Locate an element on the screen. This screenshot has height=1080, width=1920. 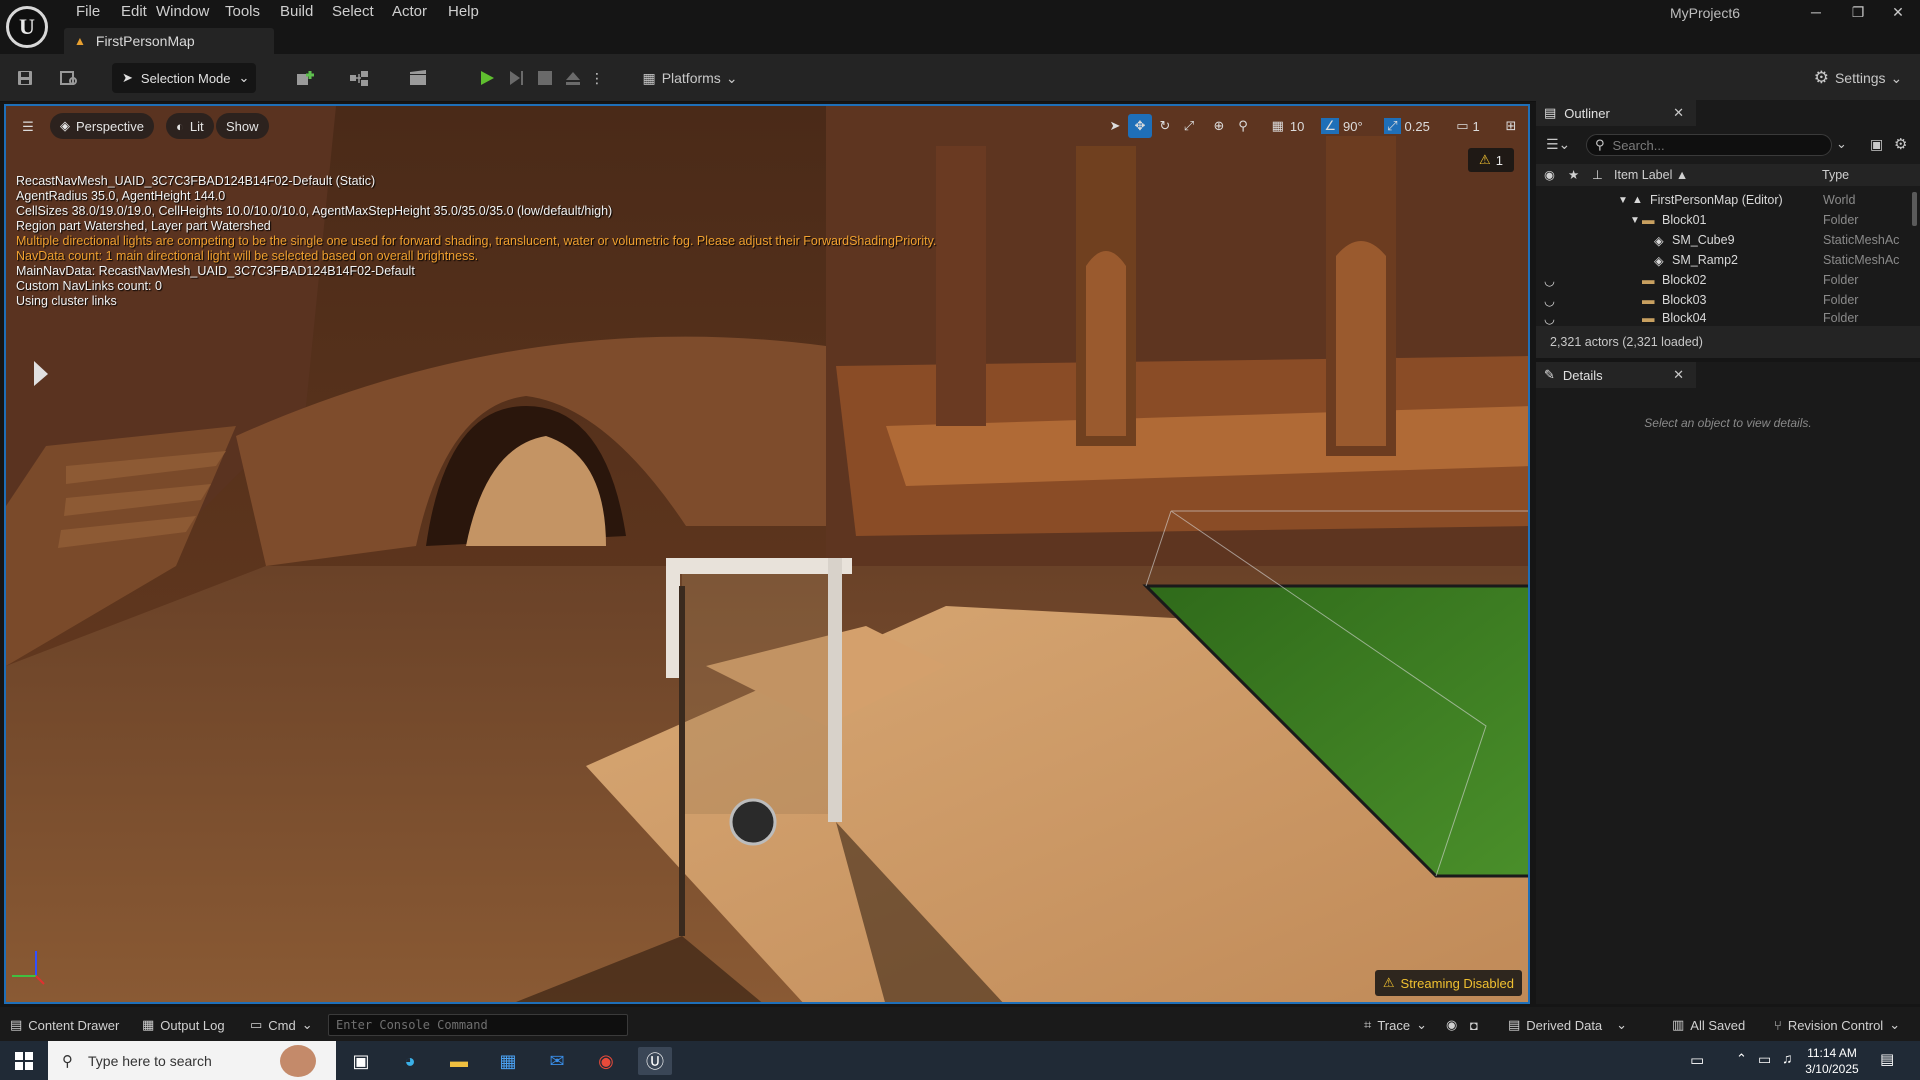
outliner-row: ▼ ▲ FirstPersonMap (Editor) World is located at coordinates (1726, 200).